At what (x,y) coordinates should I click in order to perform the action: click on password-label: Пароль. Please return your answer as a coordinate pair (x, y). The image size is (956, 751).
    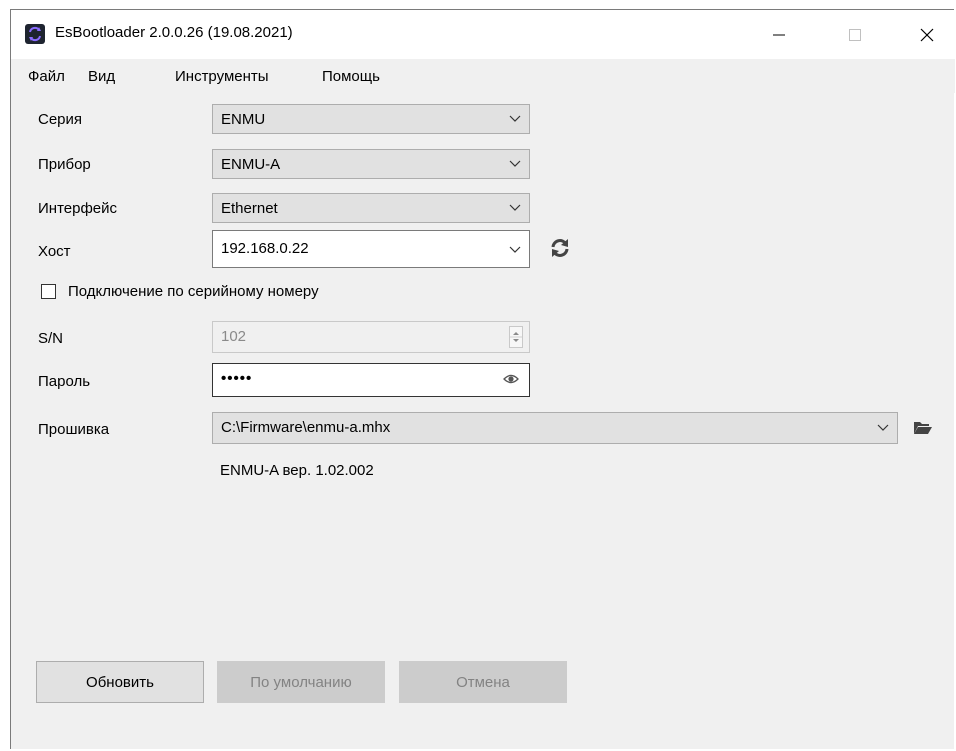
    Looking at the image, I should click on (64, 381).